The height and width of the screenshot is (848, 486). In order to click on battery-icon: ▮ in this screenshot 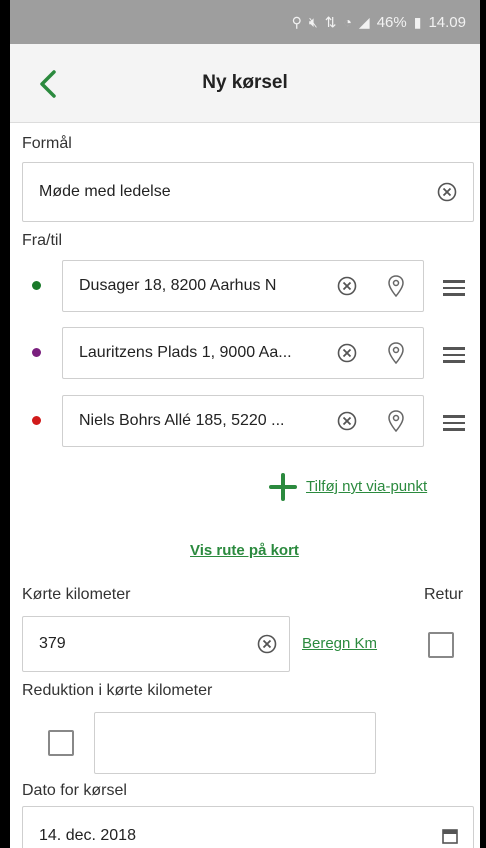, I will do `click(417, 22)`.